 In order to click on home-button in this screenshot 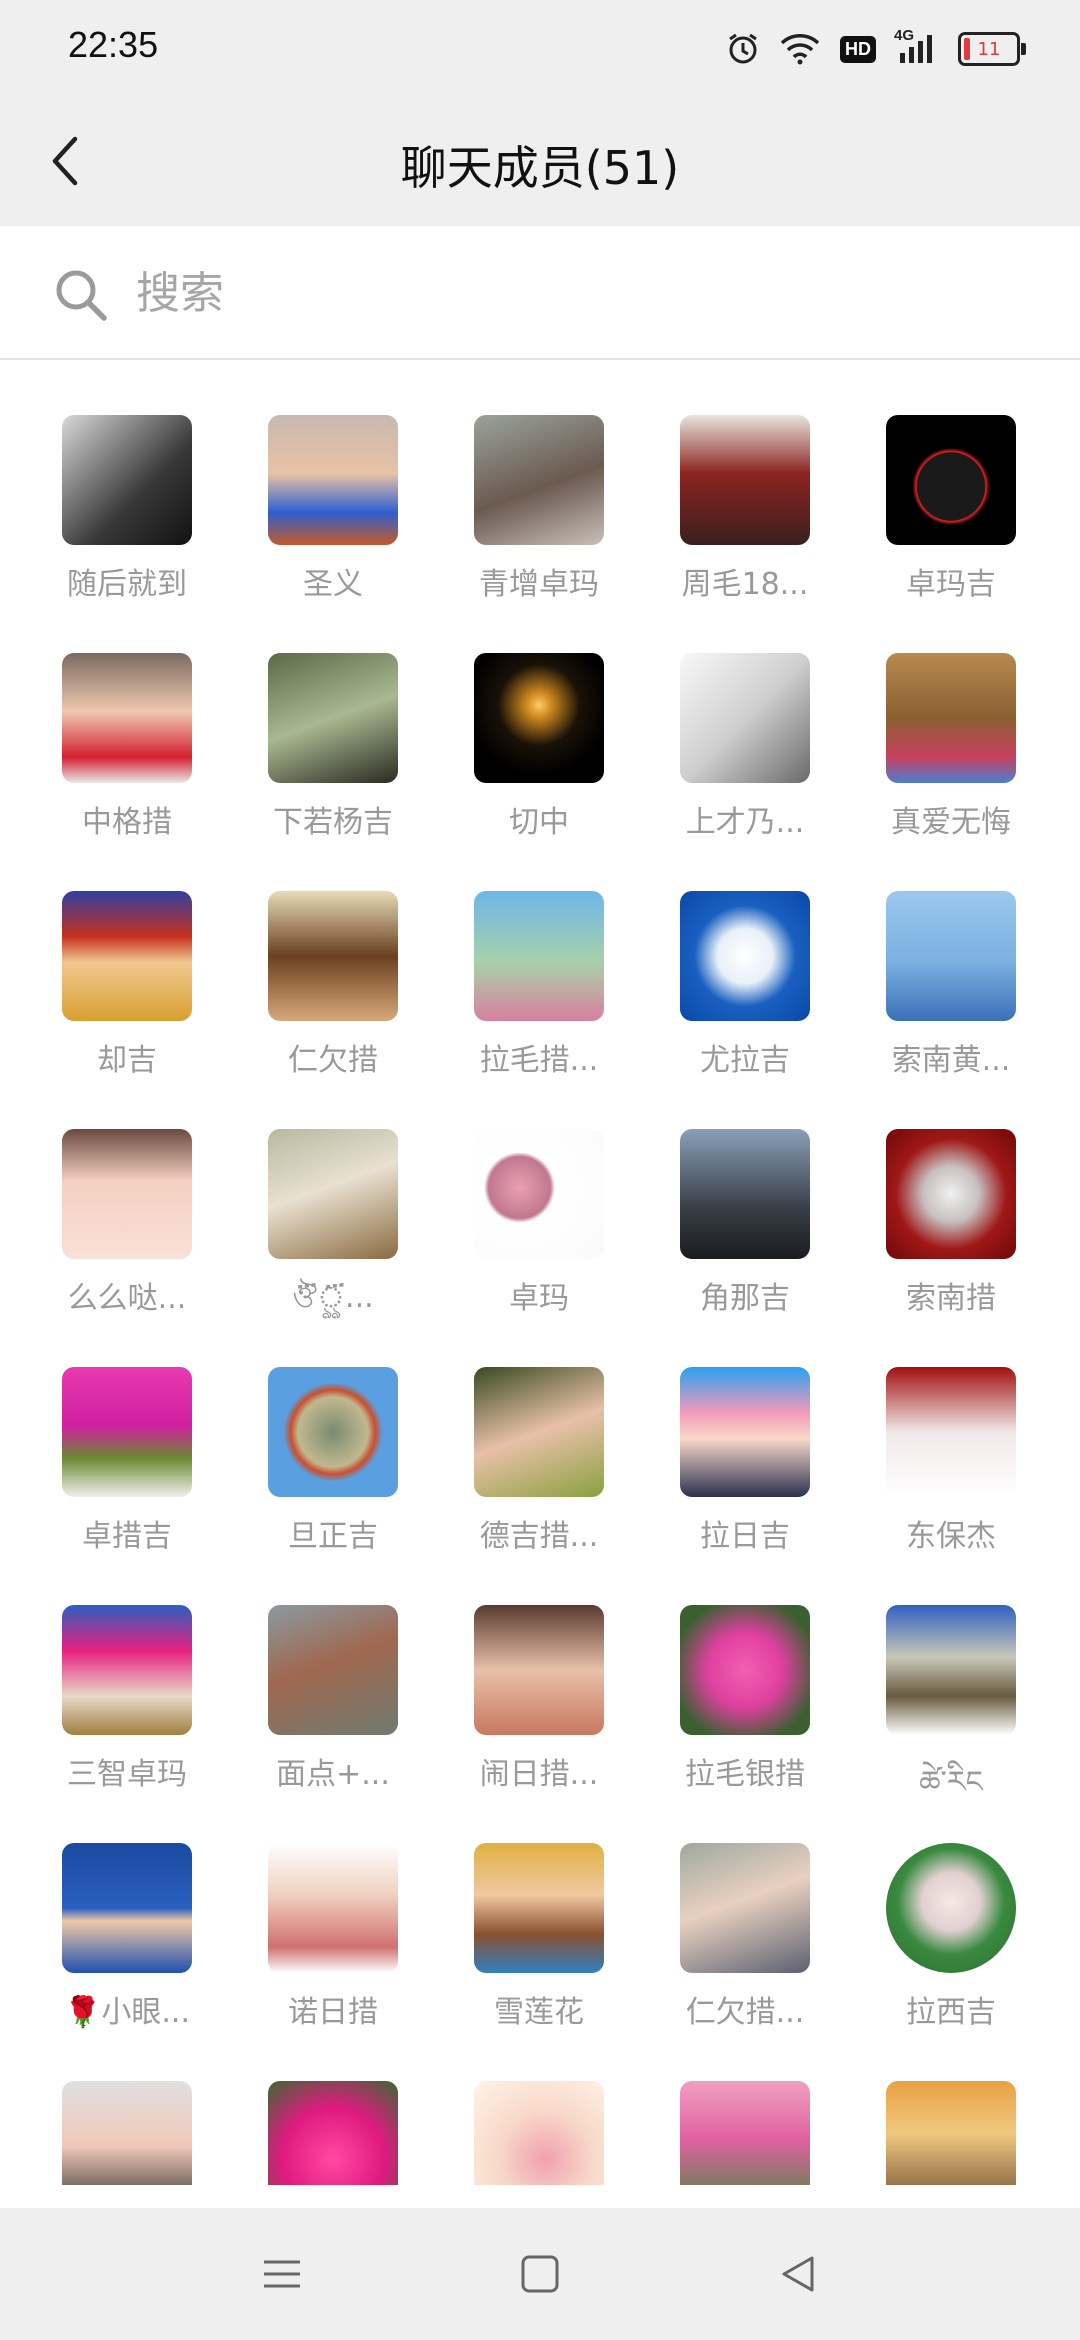, I will do `click(540, 2274)`.